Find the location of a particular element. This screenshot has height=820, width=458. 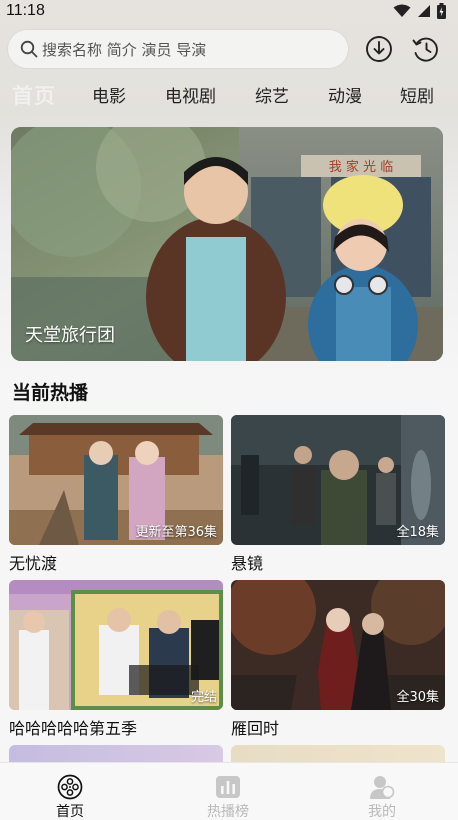

card-title: 悬镜 is located at coordinates (247, 563).